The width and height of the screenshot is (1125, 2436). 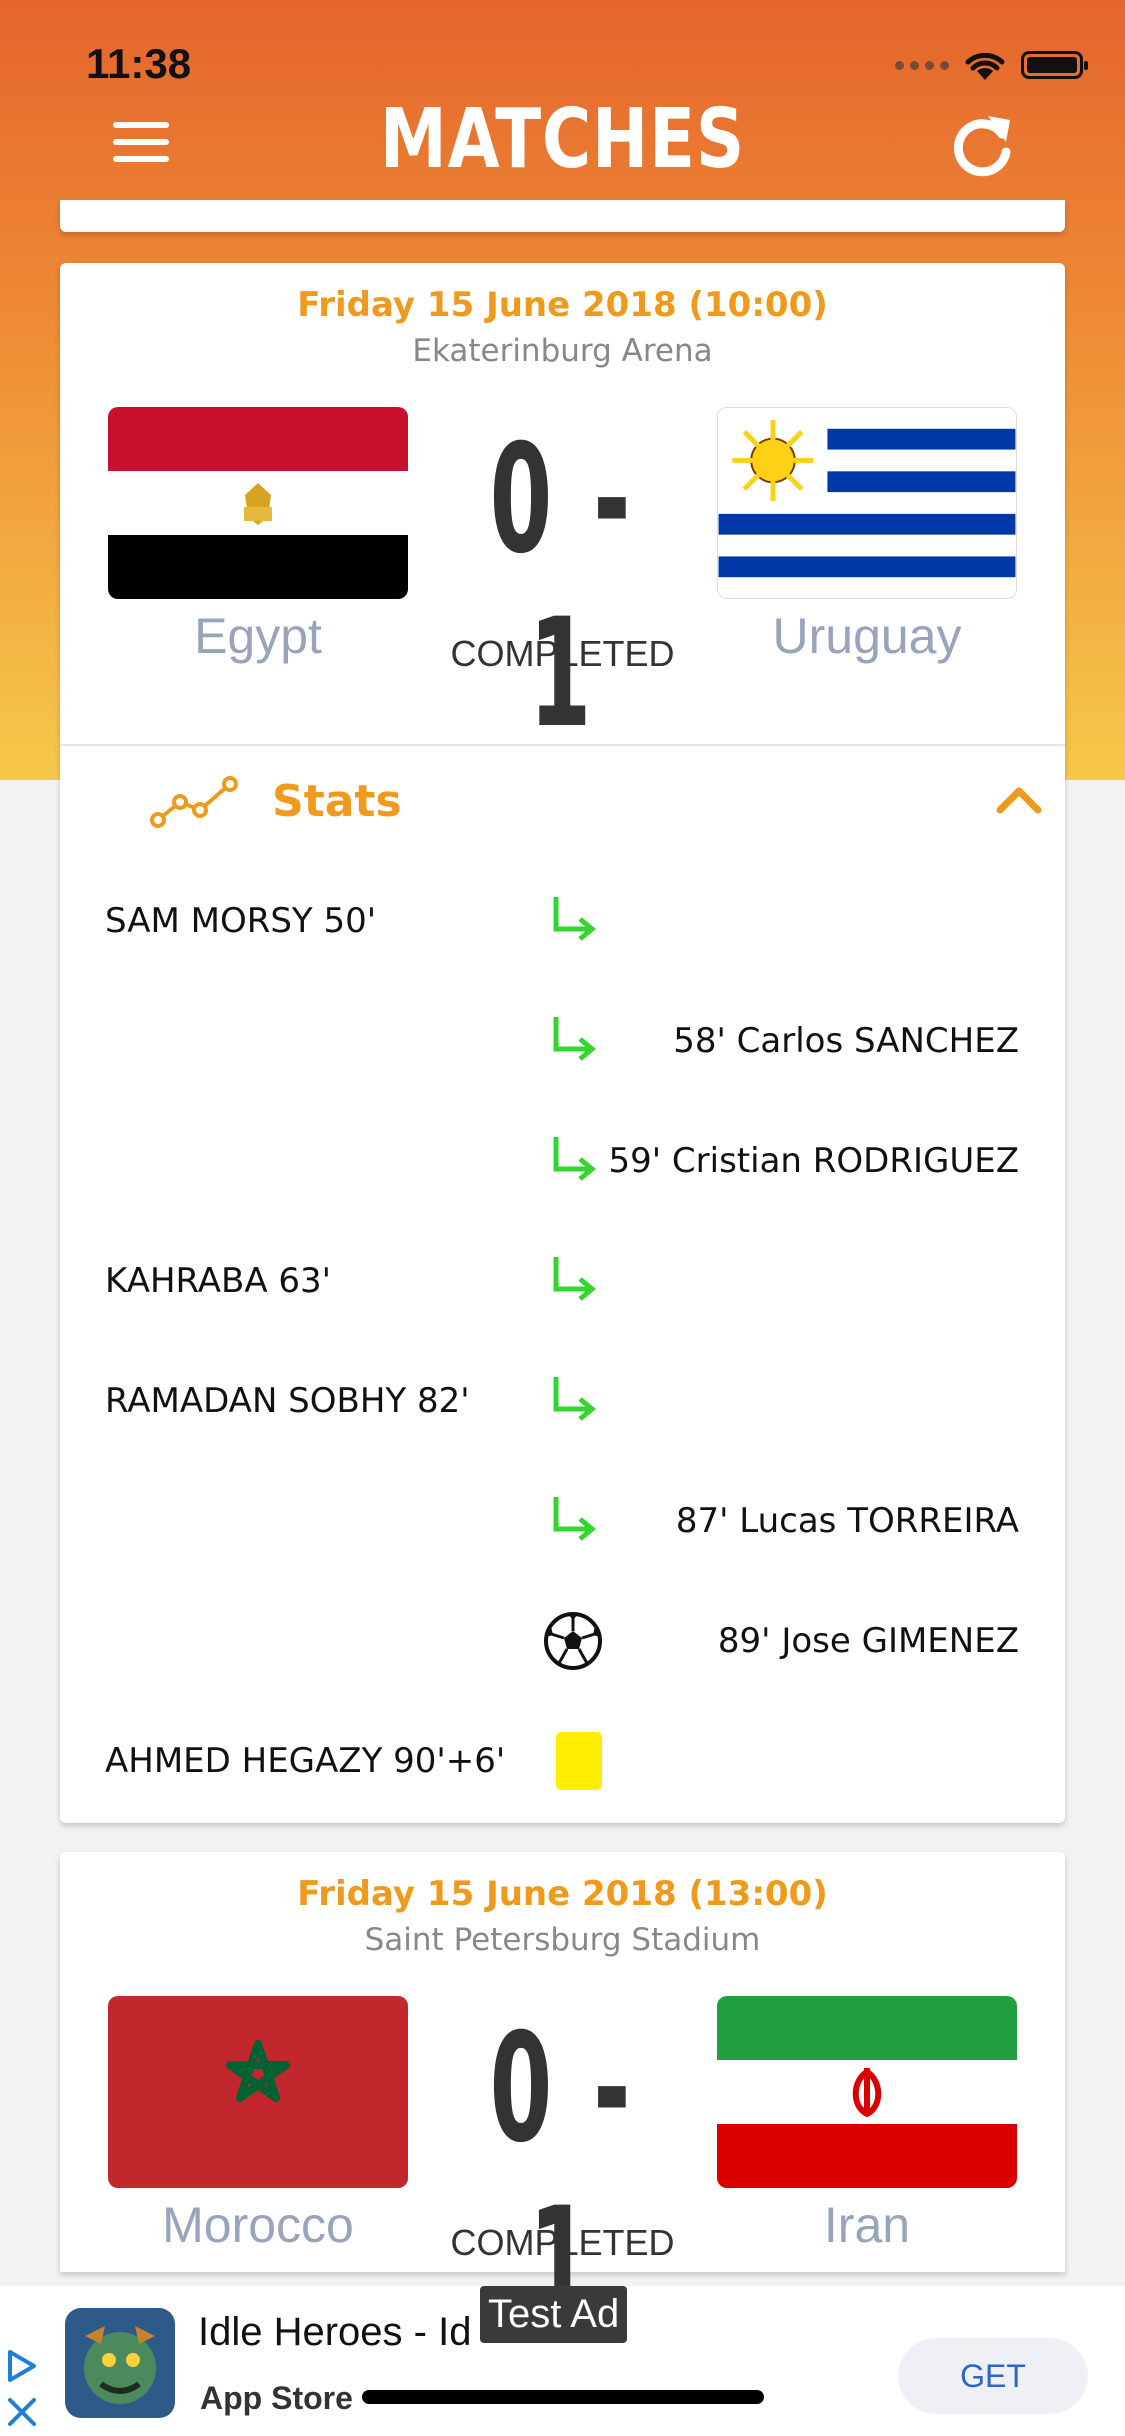 I want to click on match-event-row: AHMED HEGAZY 90'+6', so click(x=562, y=1763).